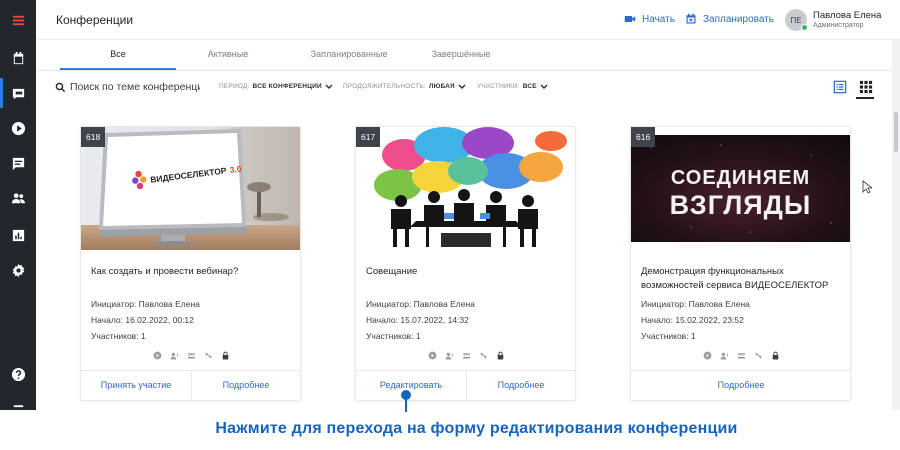 The image size is (900, 450). Describe the element at coordinates (691, 18) in the screenshot. I see `calendar-add-icon` at that location.